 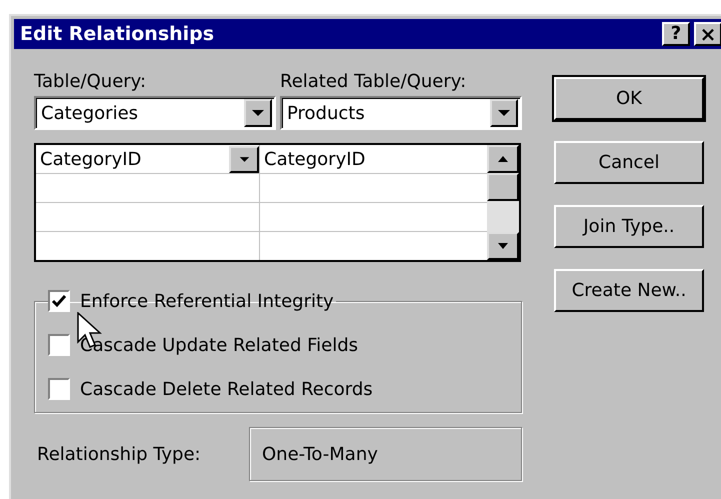 I want to click on window-title: Edit Relationships, so click(x=117, y=34).